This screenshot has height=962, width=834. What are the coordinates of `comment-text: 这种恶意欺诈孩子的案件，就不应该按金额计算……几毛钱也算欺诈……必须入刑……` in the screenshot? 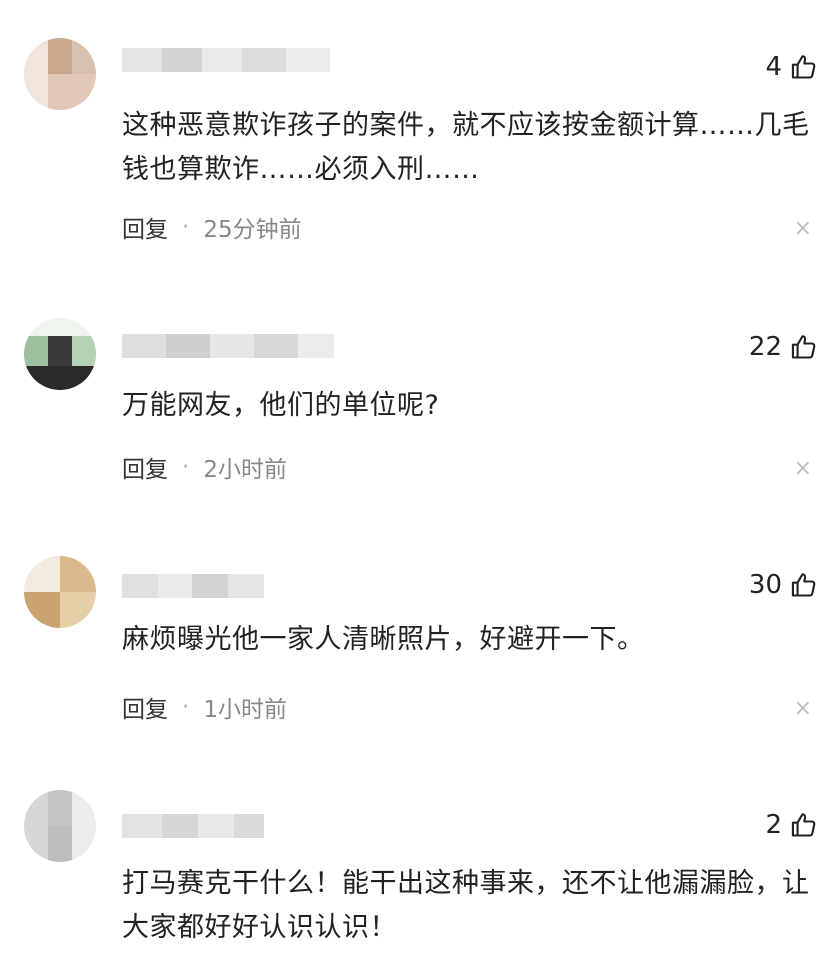 It's located at (466, 147).